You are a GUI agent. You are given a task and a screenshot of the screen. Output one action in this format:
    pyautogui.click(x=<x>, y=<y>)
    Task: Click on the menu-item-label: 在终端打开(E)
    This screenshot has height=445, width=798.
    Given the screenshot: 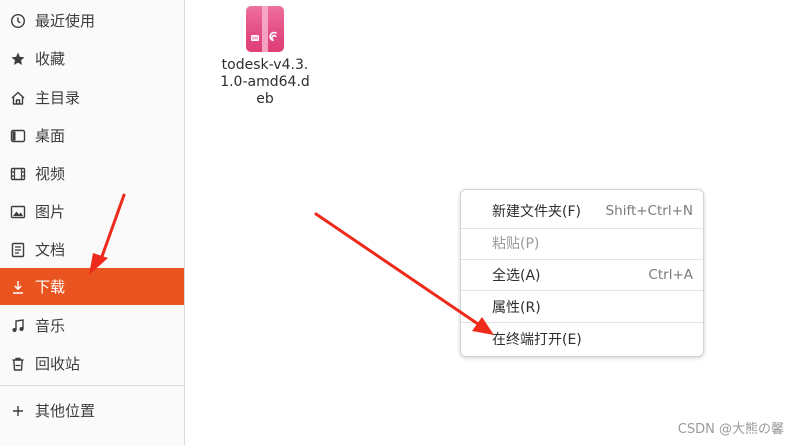 What is the action you would take?
    pyautogui.click(x=537, y=340)
    